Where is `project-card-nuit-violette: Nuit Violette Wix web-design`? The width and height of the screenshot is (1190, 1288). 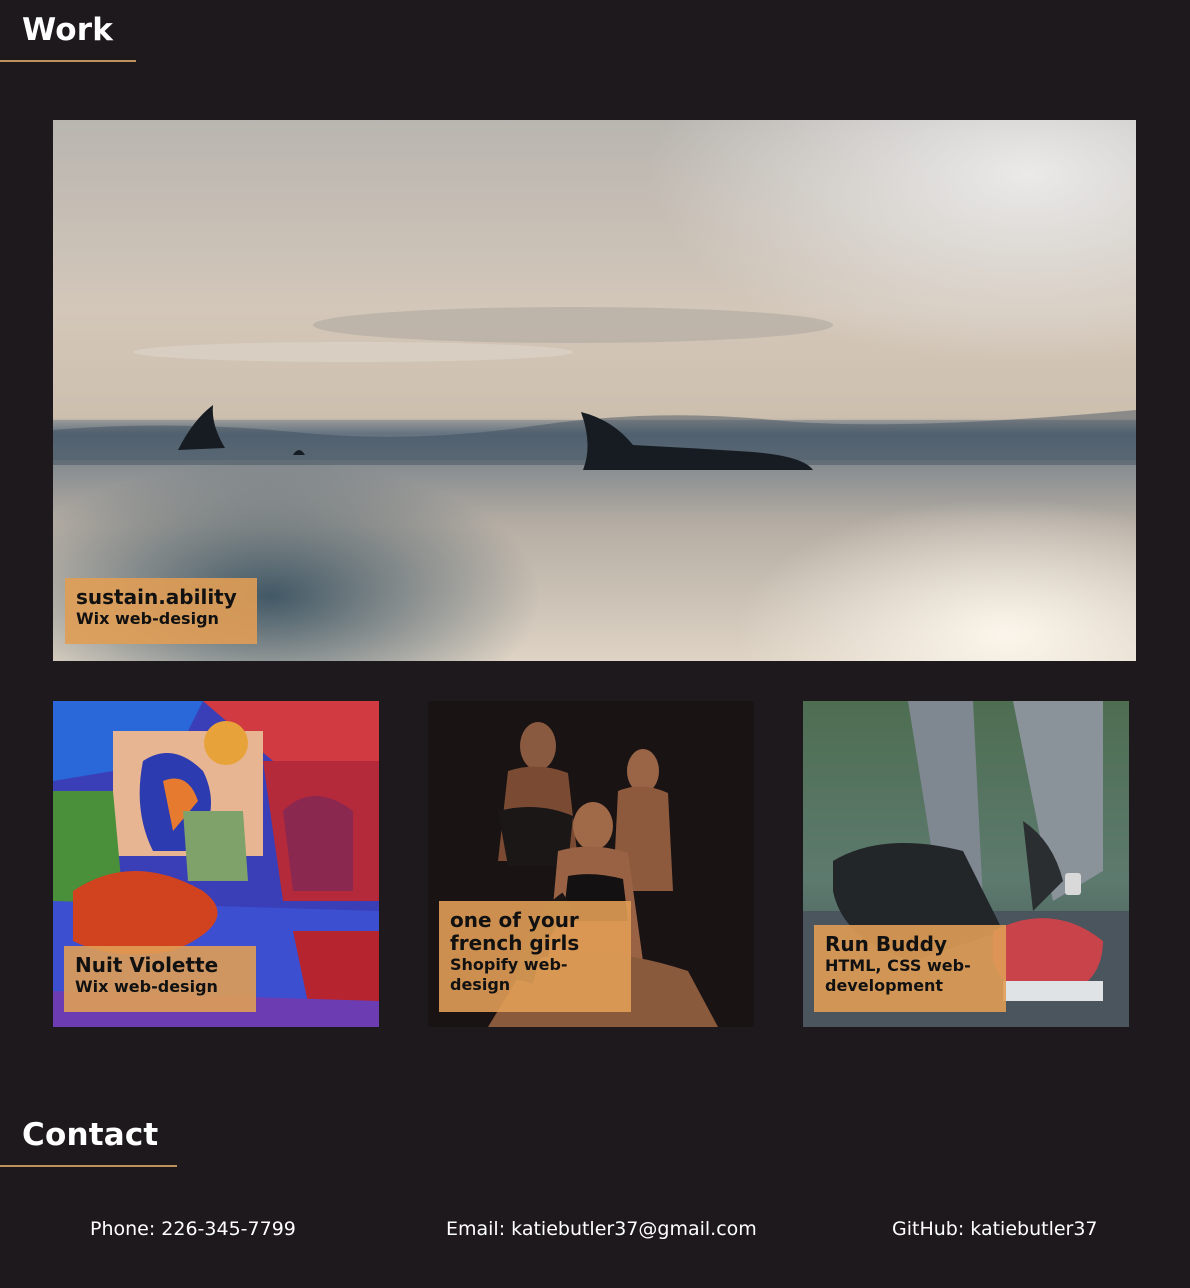 project-card-nuit-violette: Nuit Violette Wix web-design is located at coordinates (216, 864).